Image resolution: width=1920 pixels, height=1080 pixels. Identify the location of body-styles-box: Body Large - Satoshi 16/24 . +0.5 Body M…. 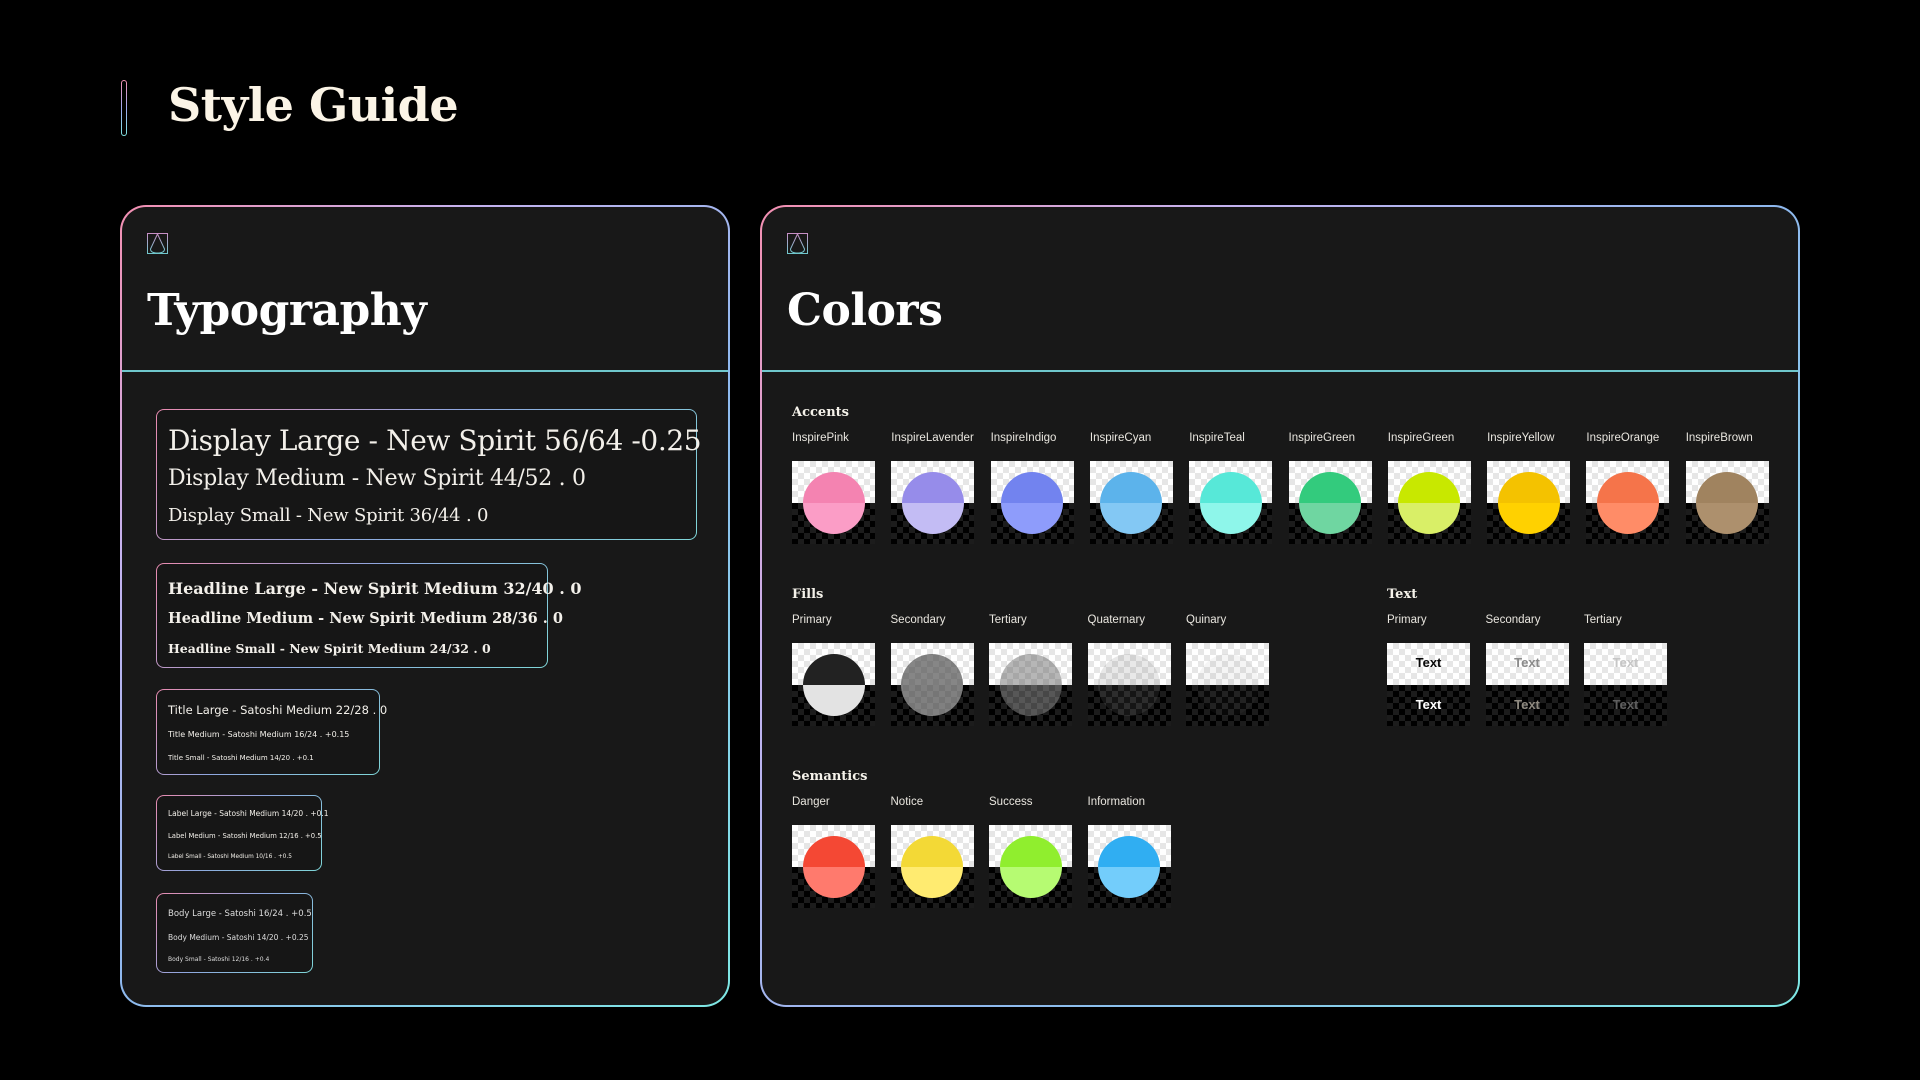
(234, 933).